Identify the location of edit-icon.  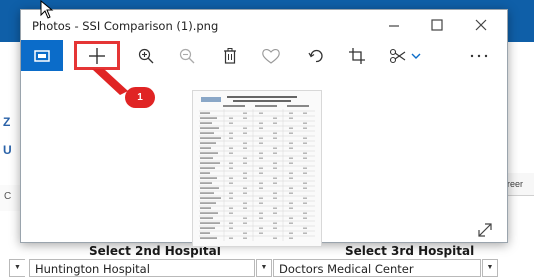
(397, 55).